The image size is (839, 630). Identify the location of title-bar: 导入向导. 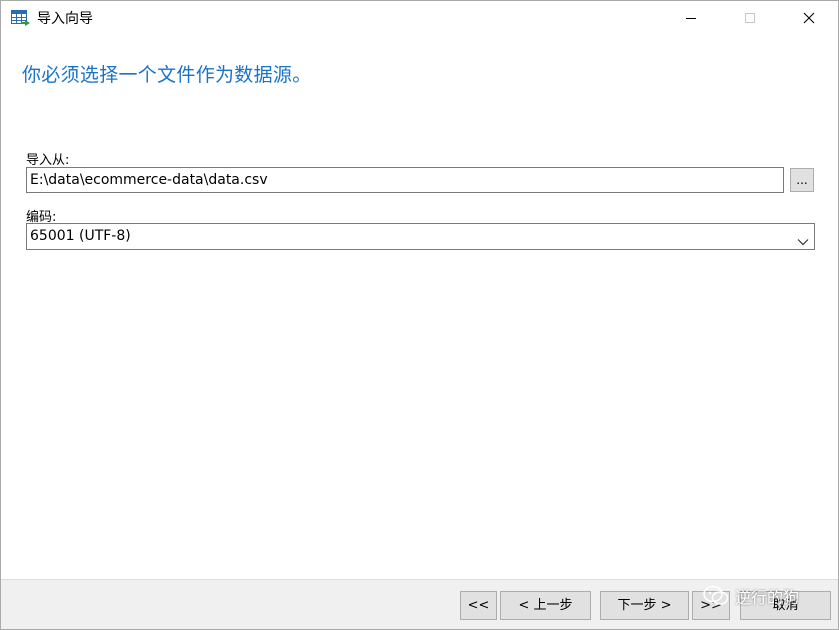
(419, 19).